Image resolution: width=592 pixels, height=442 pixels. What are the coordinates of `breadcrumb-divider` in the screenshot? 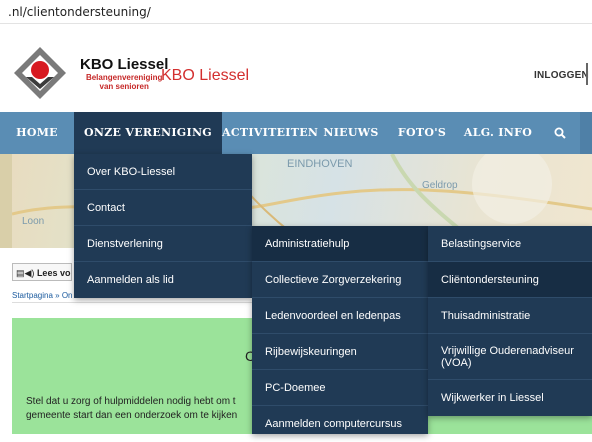 It's located at (137, 302).